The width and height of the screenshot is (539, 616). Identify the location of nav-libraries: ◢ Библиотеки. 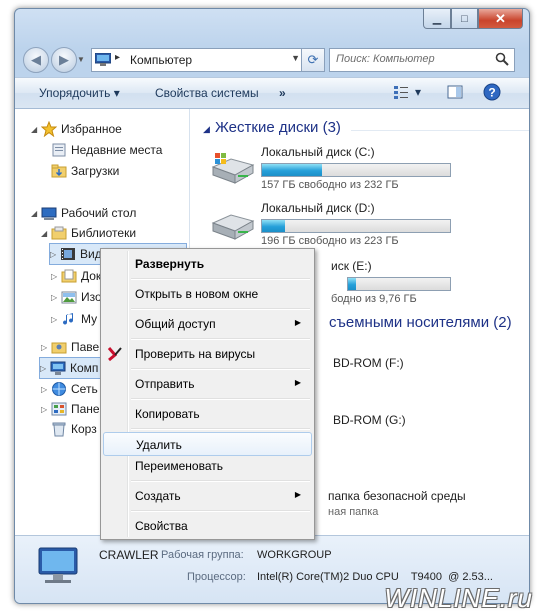
(88, 233).